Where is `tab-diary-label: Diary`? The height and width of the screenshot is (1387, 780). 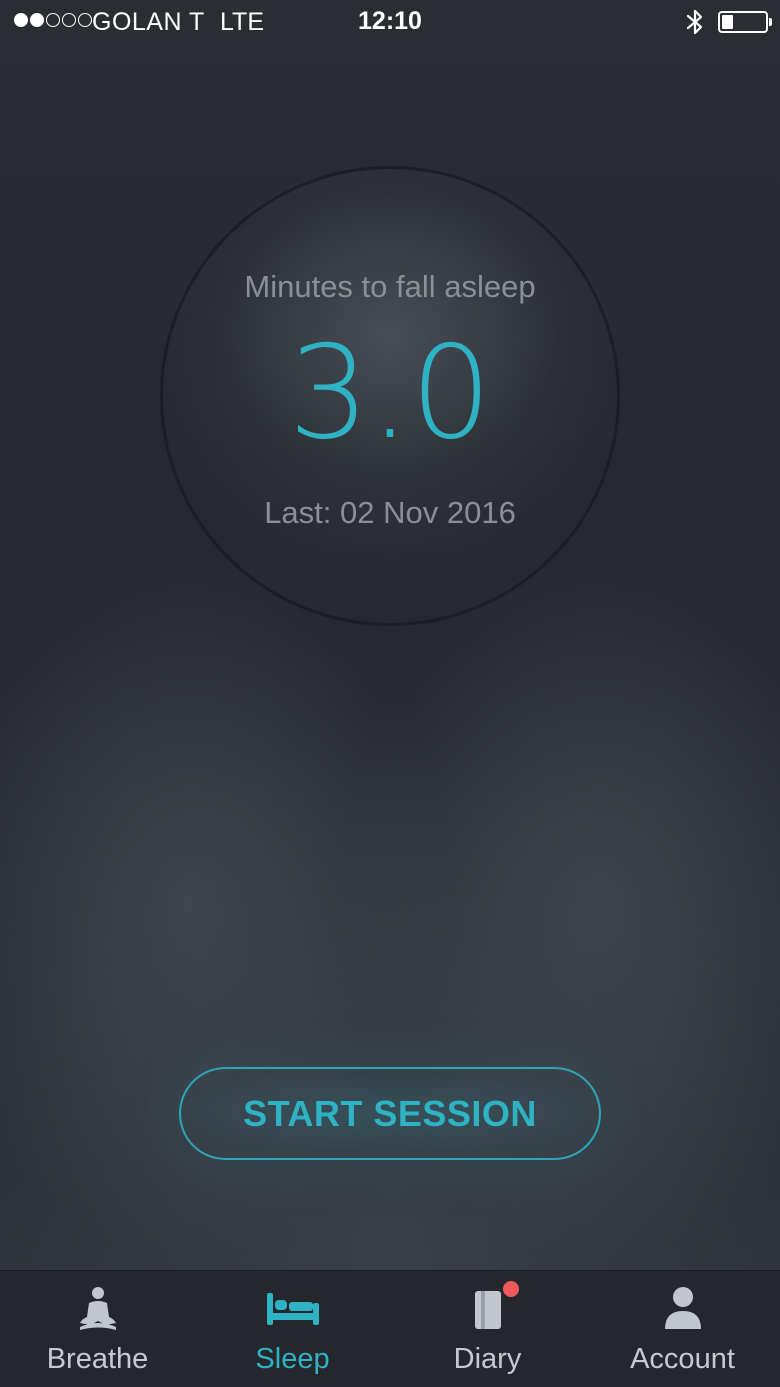
tab-diary-label: Diary is located at coordinates (487, 1359).